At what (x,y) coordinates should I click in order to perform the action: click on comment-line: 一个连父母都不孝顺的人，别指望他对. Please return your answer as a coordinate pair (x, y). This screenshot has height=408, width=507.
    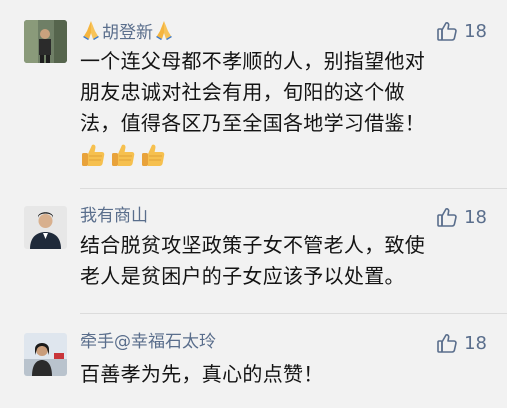
    Looking at the image, I should click on (253, 61).